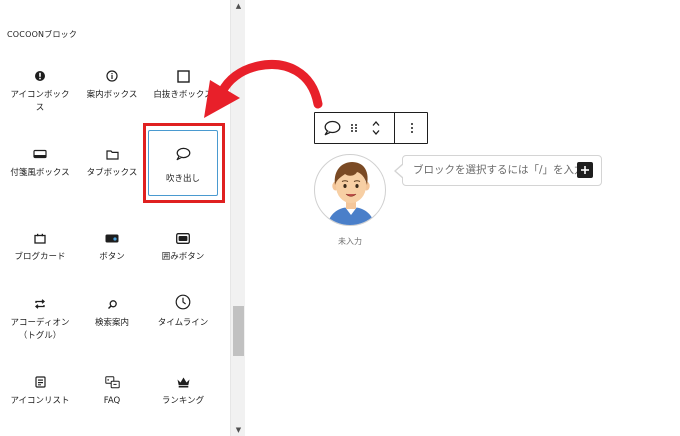  Describe the element at coordinates (112, 382) in the screenshot. I see `faq-icon` at that location.